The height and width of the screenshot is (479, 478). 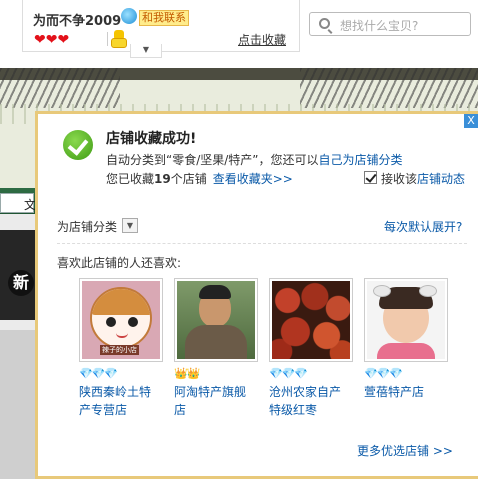 What do you see at coordinates (253, 179) in the screenshot?
I see `view-favorites-link: 查看收藏夹>>` at bounding box center [253, 179].